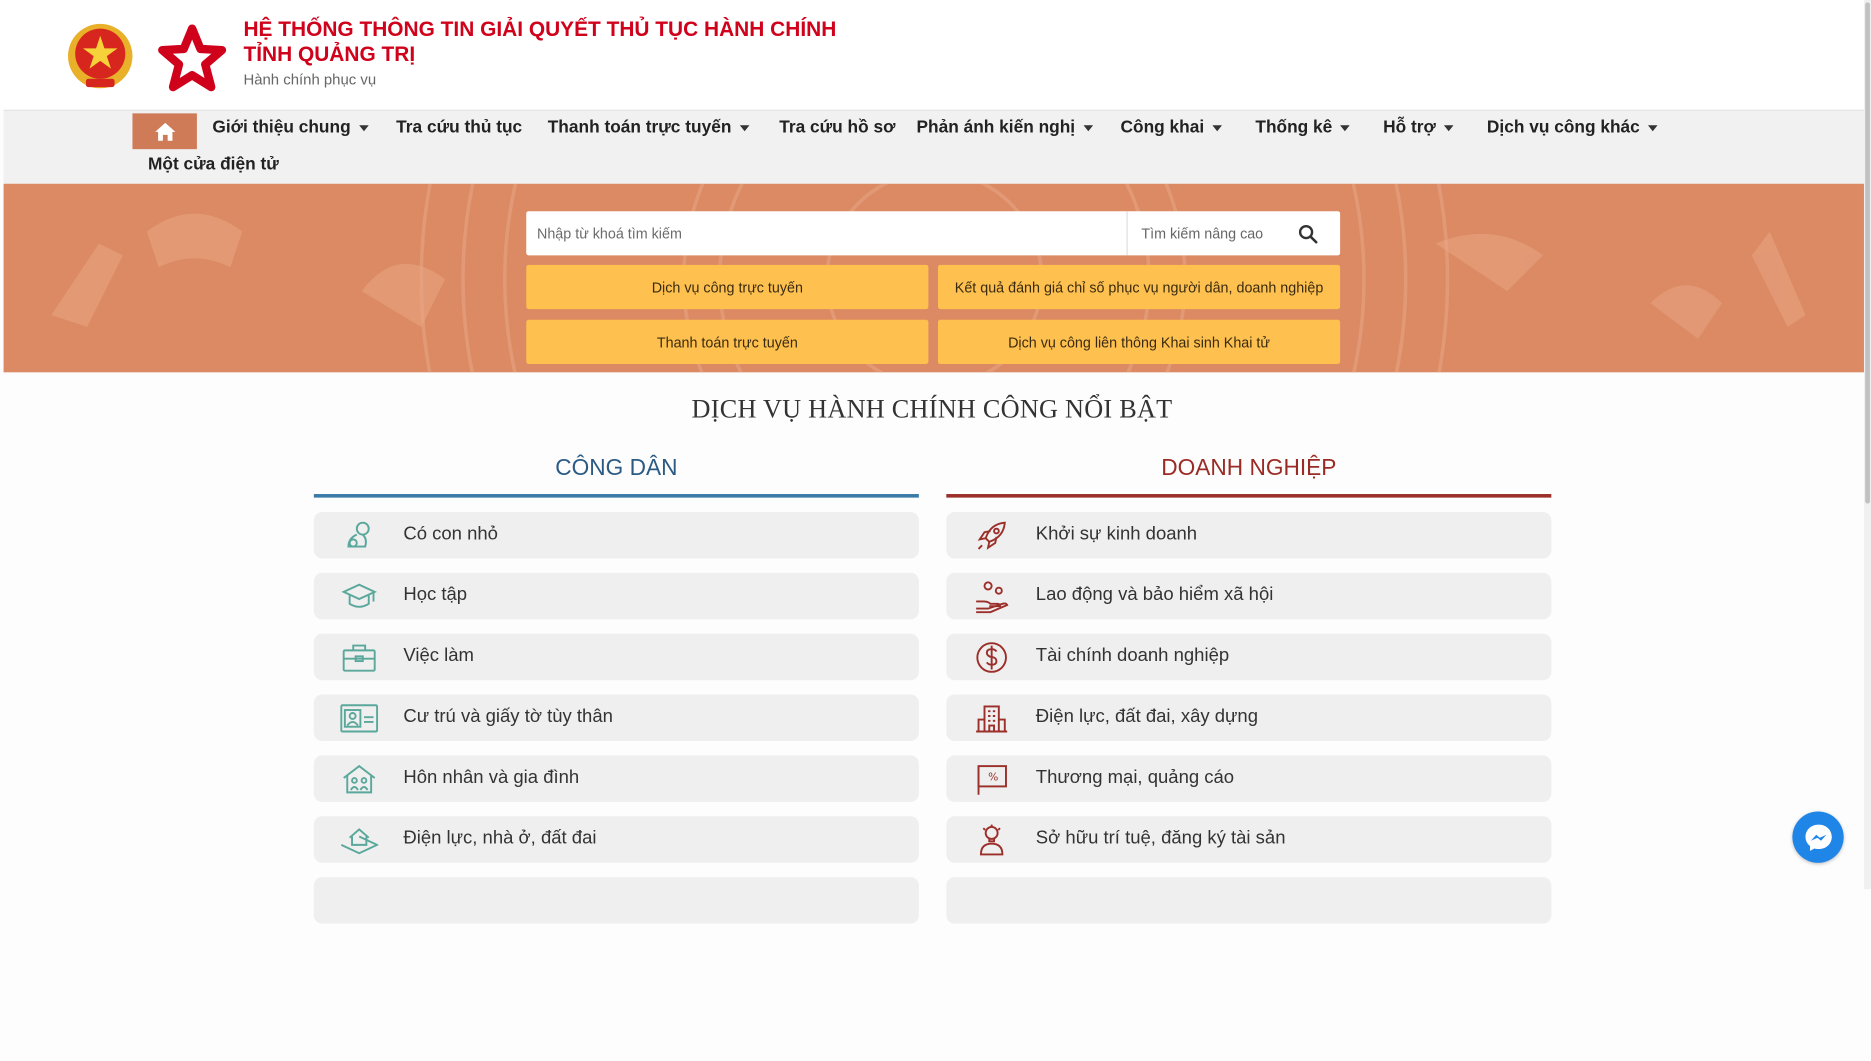  Describe the element at coordinates (359, 840) in the screenshot. I see `house-land-icon` at that location.